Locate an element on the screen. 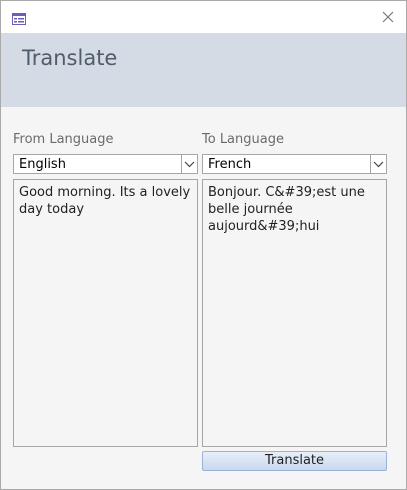  from-language-select: English is located at coordinates (105, 164).